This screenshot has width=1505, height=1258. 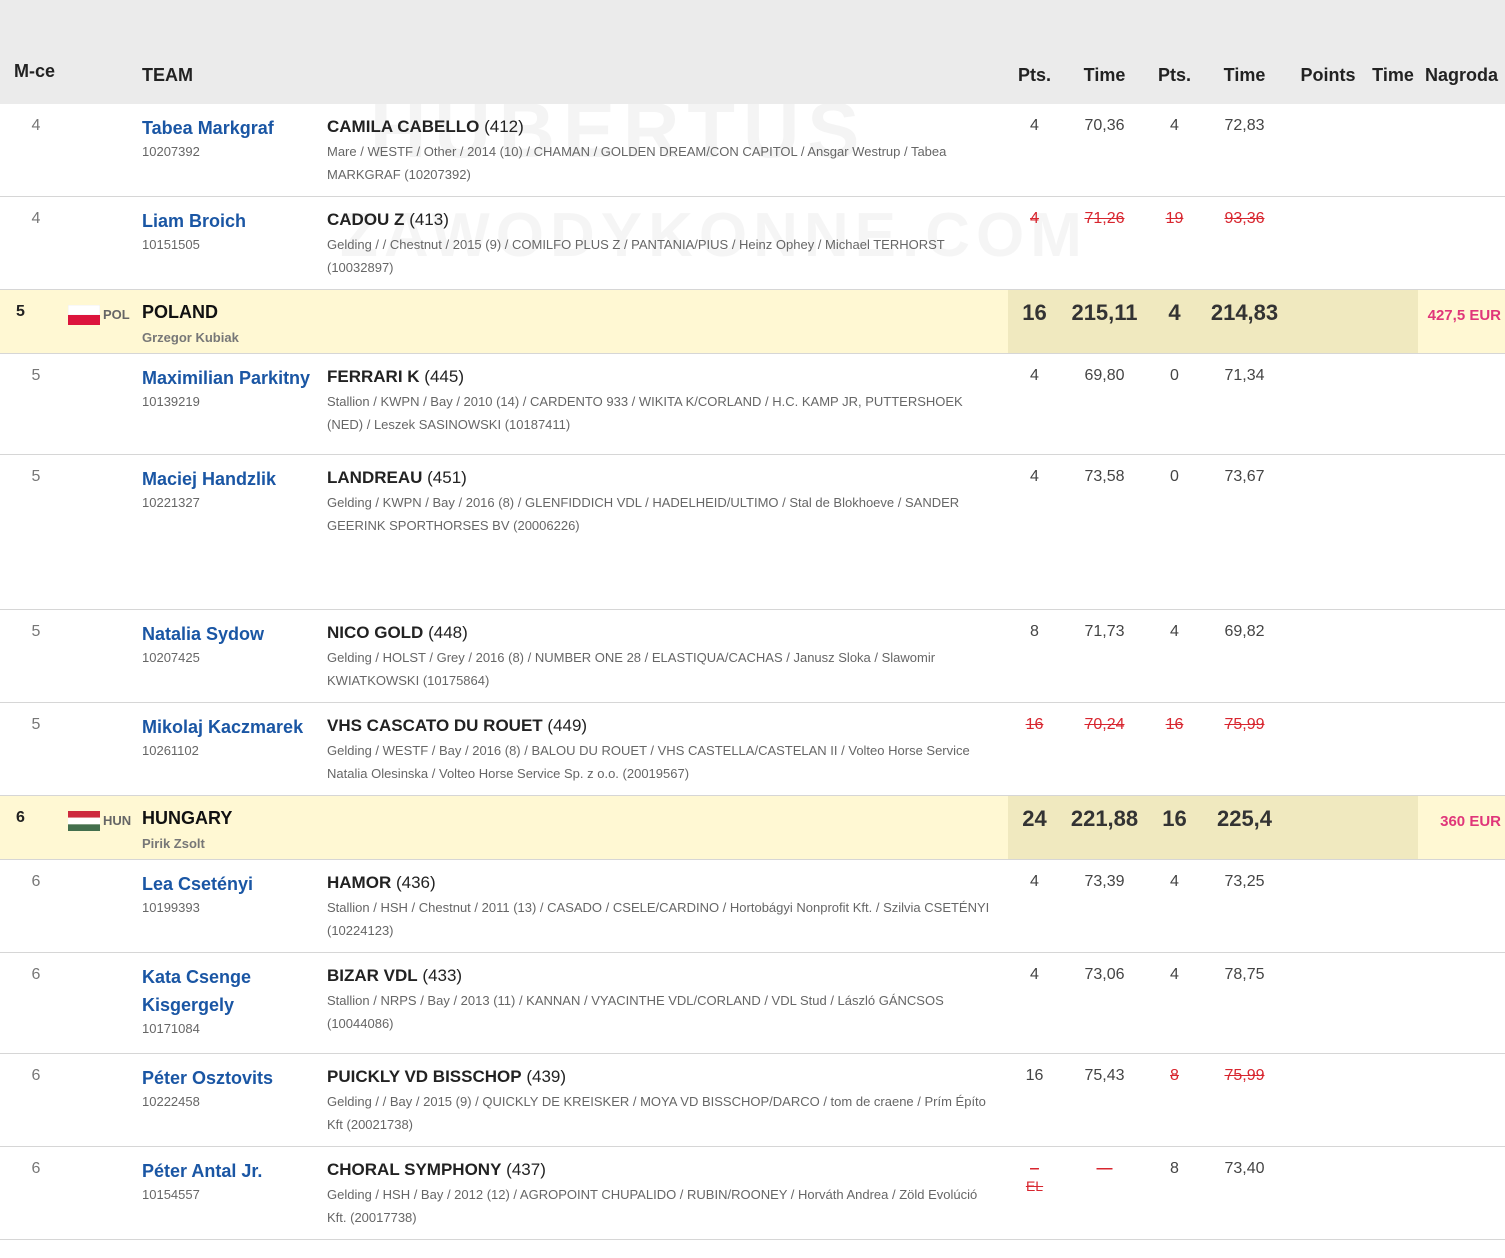 I want to click on team-name: POLAND, so click(x=180, y=312).